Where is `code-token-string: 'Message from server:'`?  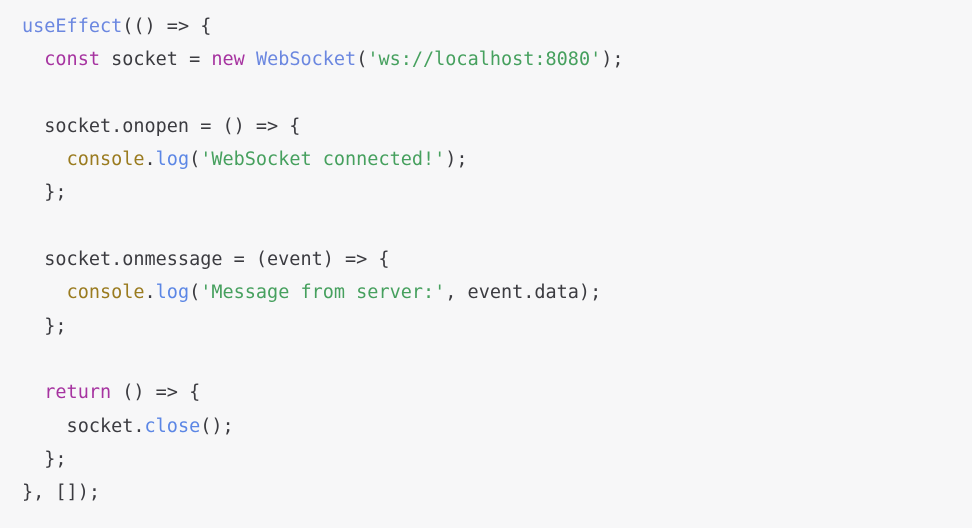 code-token-string: 'Message from server:' is located at coordinates (323, 293).